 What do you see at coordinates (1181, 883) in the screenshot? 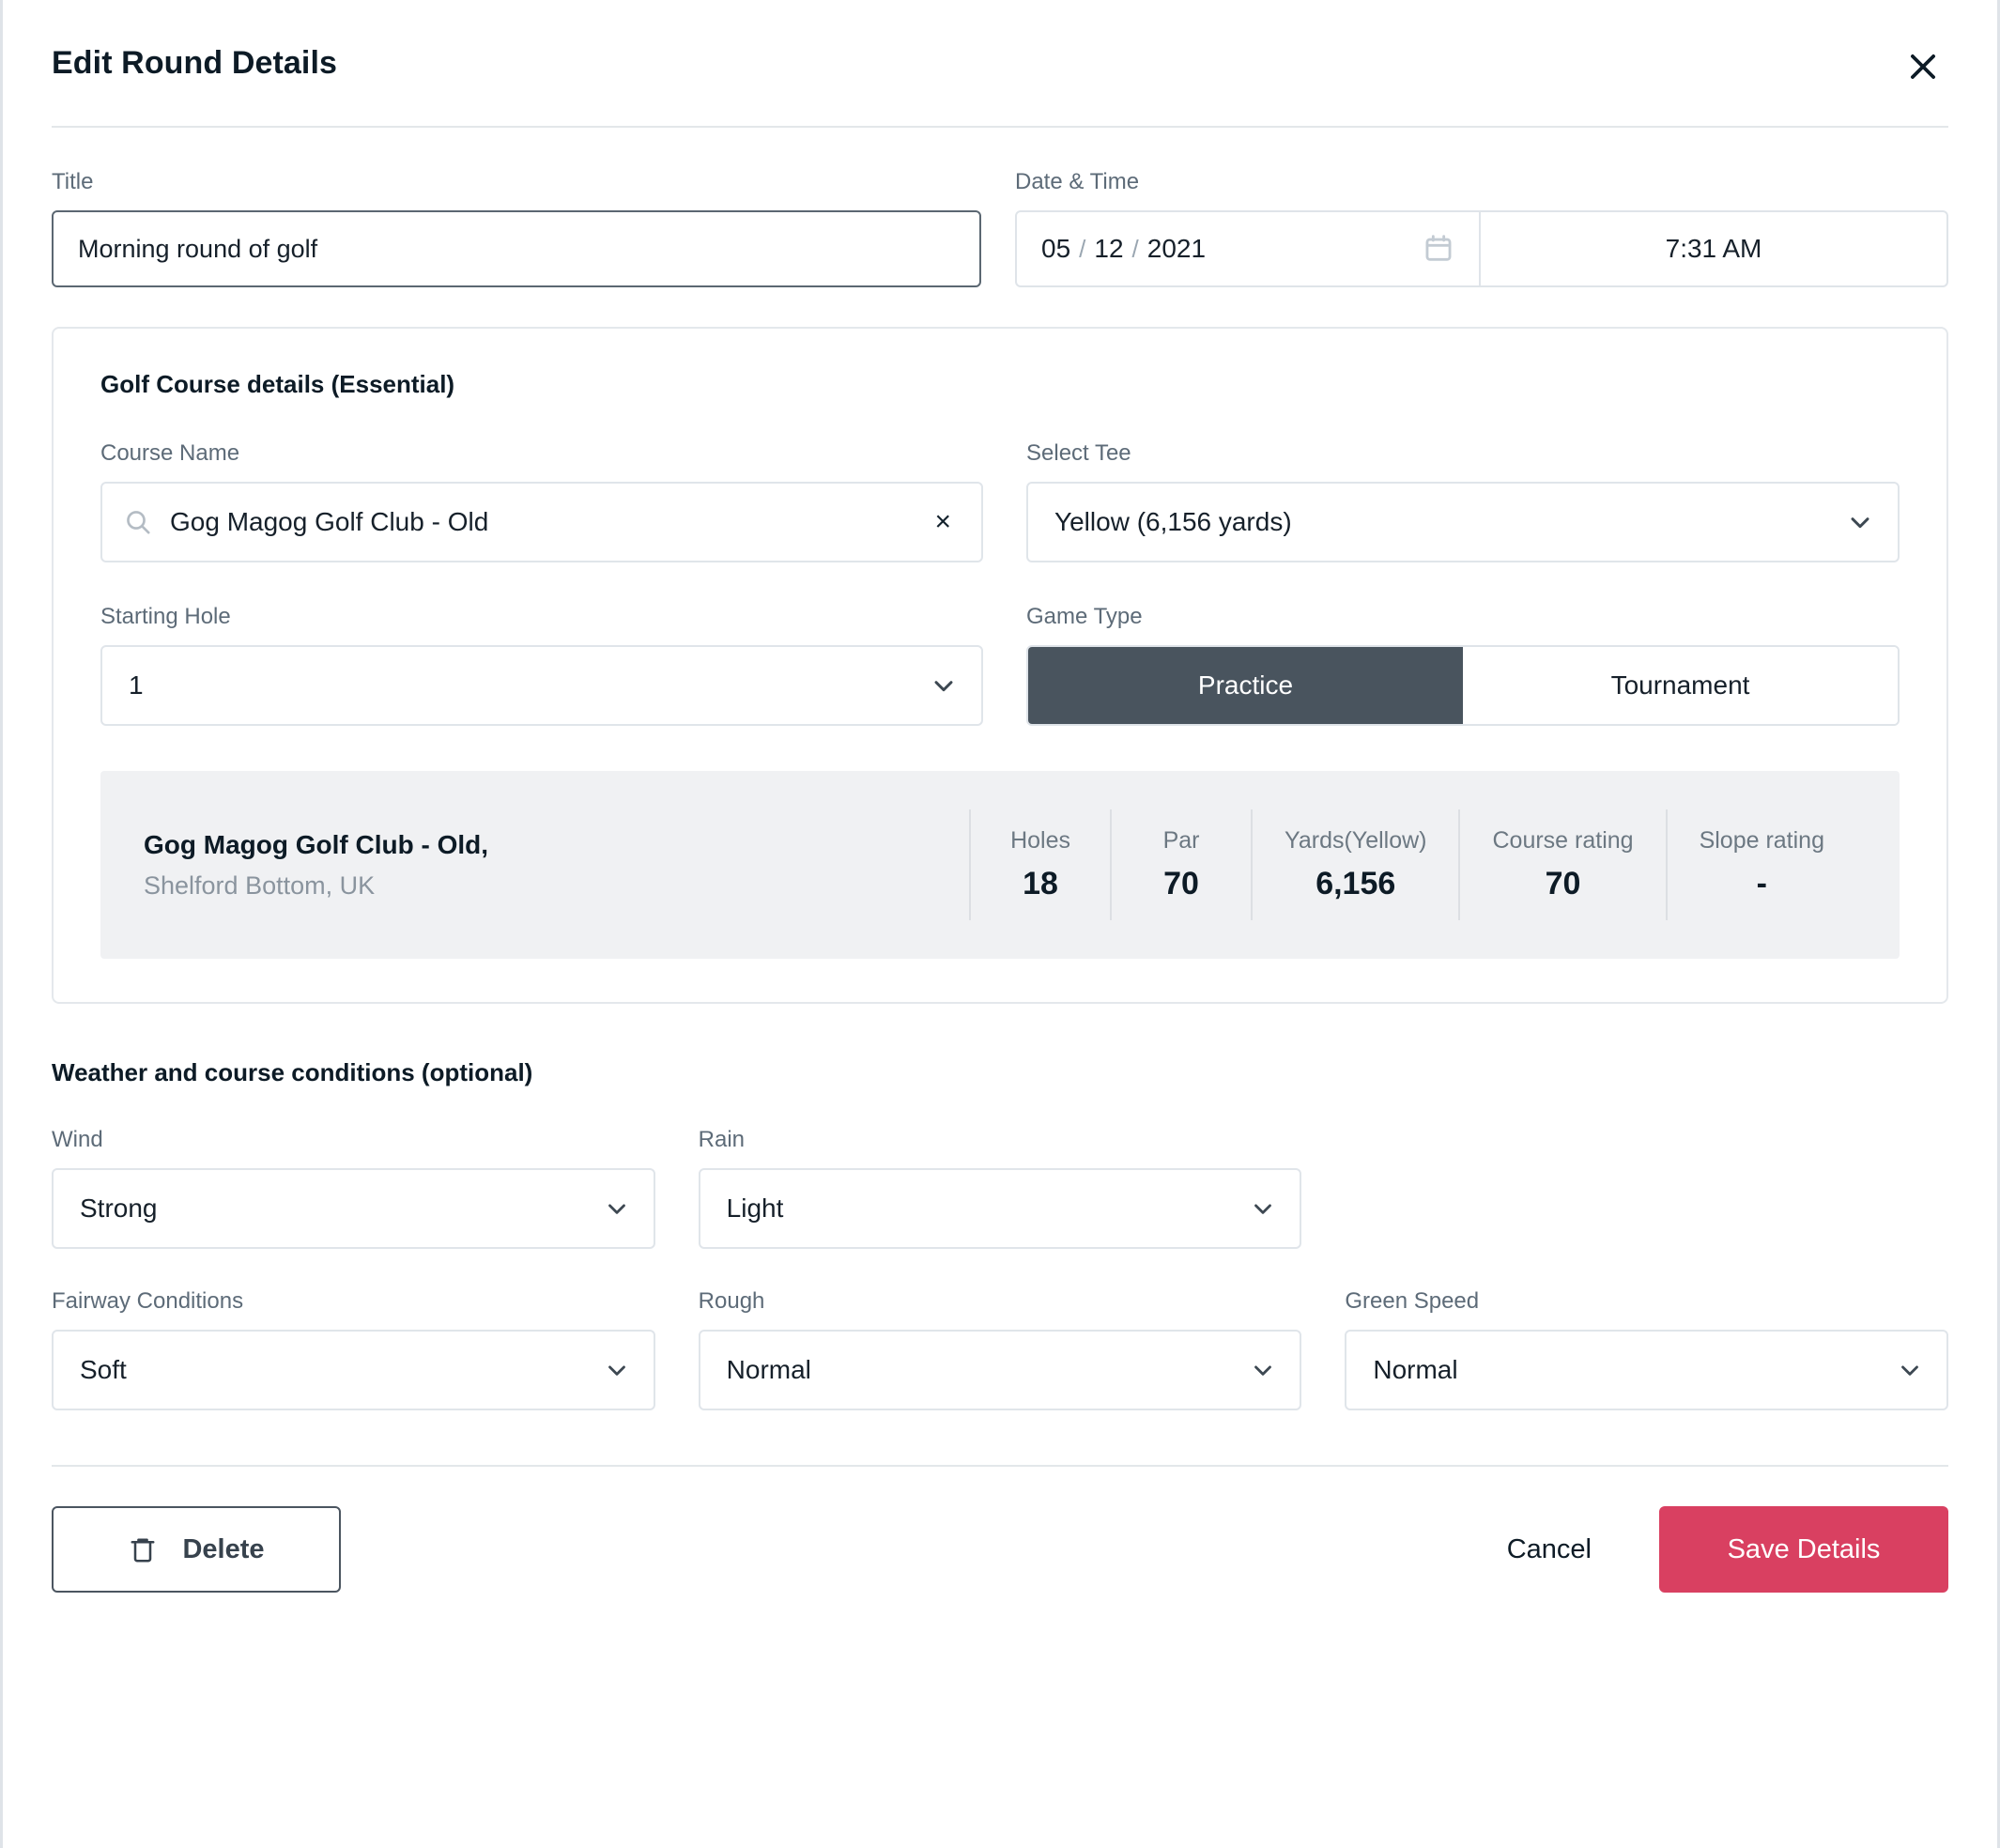
I see `stat-par-value: 70` at bounding box center [1181, 883].